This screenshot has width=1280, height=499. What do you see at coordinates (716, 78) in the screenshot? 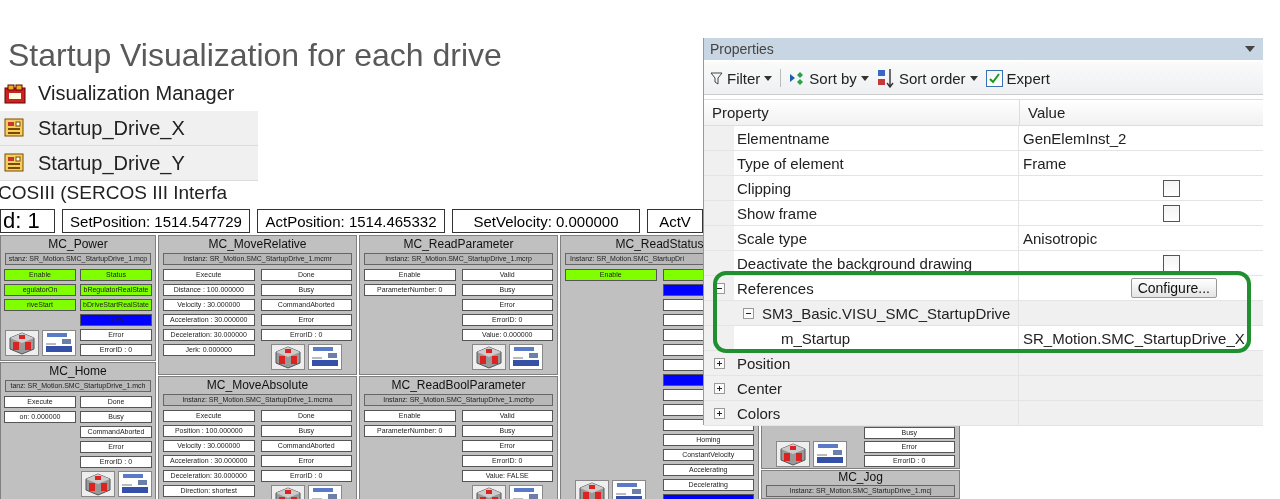
I see `filter-icon` at bounding box center [716, 78].